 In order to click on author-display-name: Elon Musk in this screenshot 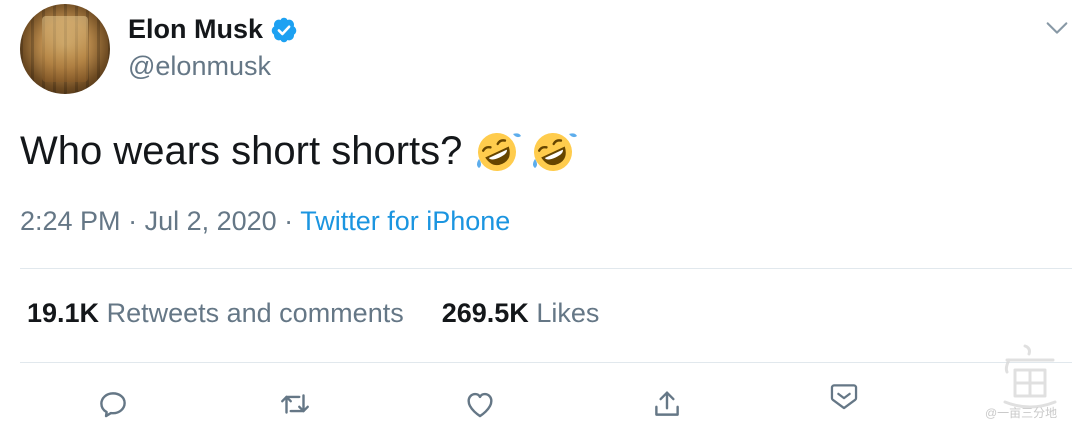, I will do `click(195, 29)`.